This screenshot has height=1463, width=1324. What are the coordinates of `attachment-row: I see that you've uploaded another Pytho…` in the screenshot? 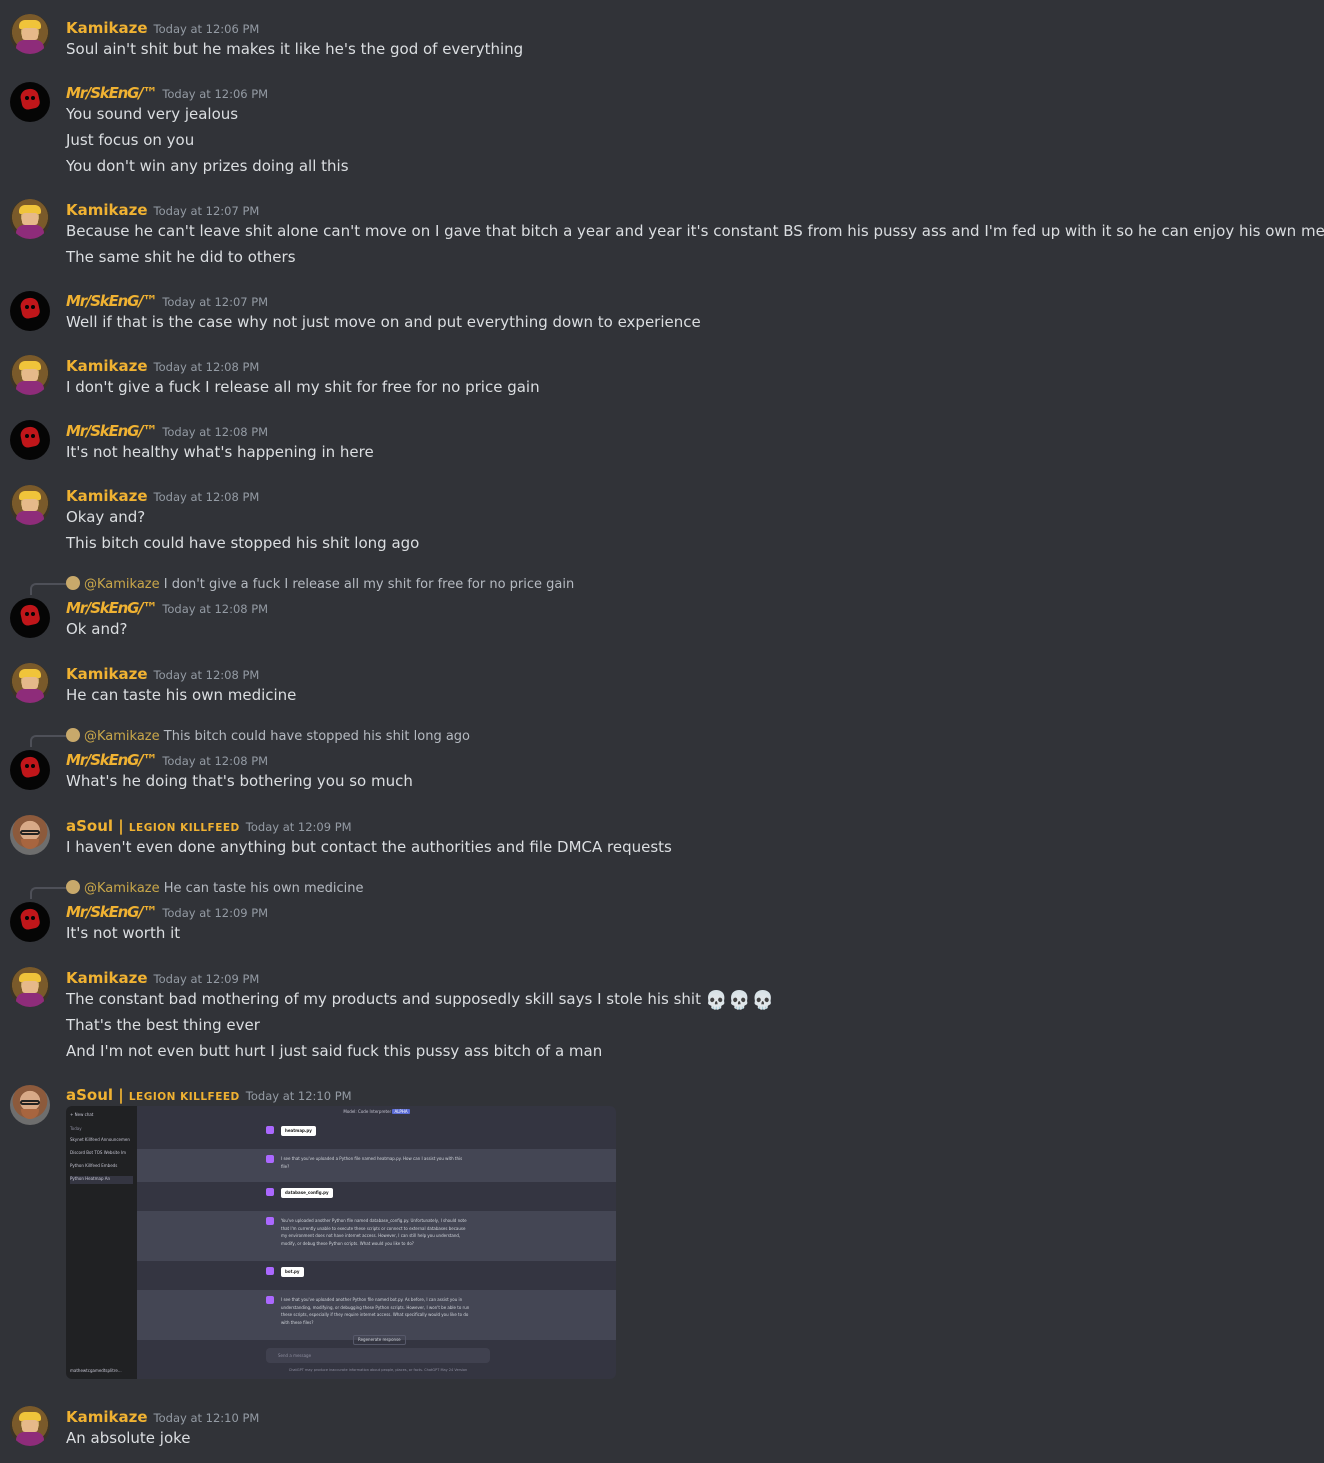 It's located at (376, 1315).